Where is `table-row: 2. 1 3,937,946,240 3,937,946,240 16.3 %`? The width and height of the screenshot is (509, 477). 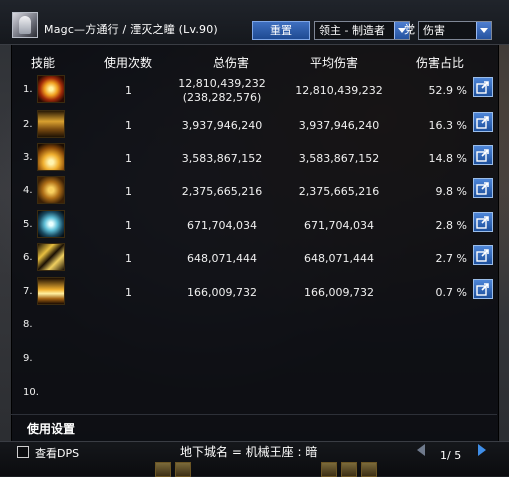
table-row: 2. 1 3,937,946,240 3,937,946,240 16.3 % is located at coordinates (254, 123).